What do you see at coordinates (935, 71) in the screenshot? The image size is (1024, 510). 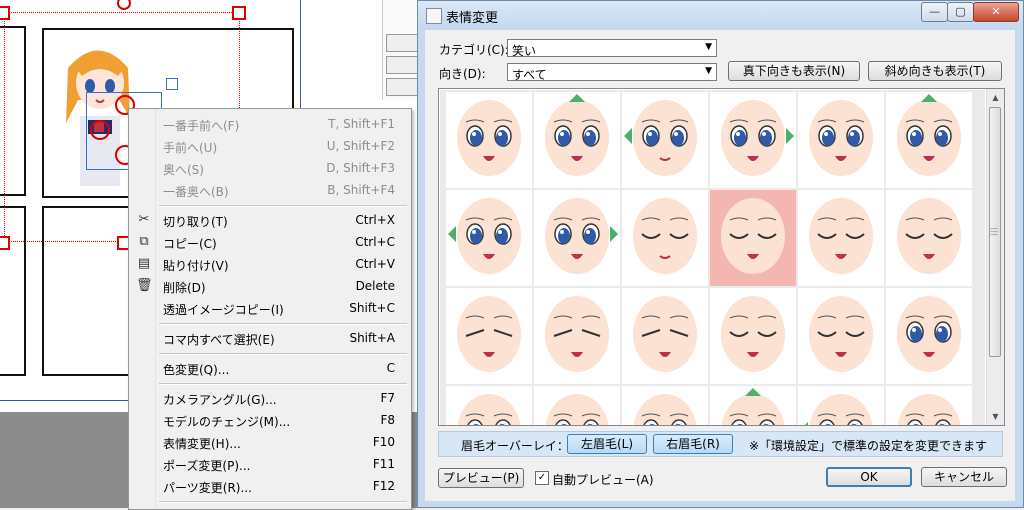 I see `show-diagonal-button: 斜め向きも表示(T)` at bounding box center [935, 71].